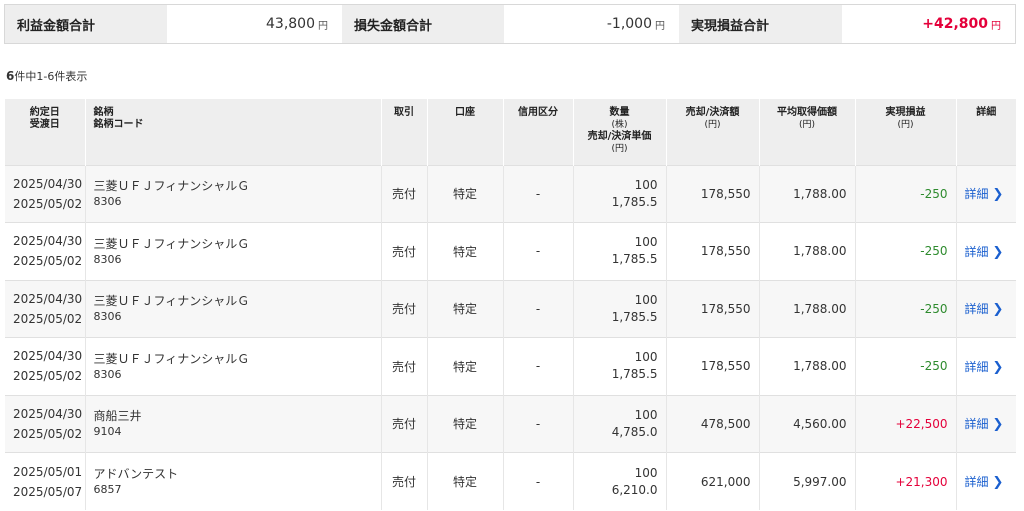  I want to click on trade-date: 2025/05/01, so click(48, 471).